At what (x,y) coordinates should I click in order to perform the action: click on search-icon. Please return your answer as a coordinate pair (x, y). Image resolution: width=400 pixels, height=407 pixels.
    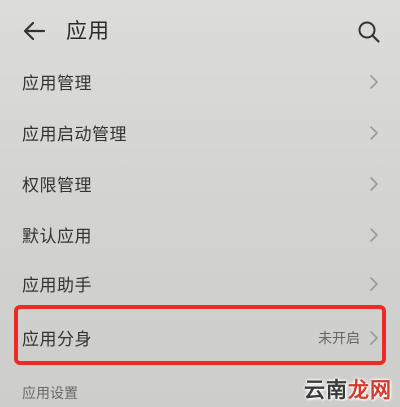
    Looking at the image, I should click on (369, 32).